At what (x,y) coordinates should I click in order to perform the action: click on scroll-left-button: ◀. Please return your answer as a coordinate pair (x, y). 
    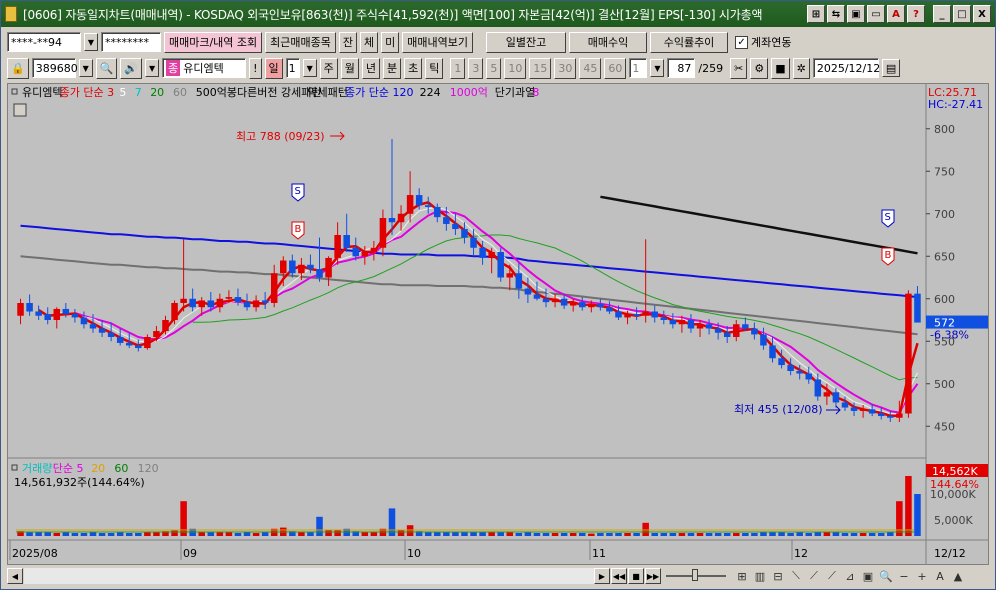
    Looking at the image, I should click on (15, 576).